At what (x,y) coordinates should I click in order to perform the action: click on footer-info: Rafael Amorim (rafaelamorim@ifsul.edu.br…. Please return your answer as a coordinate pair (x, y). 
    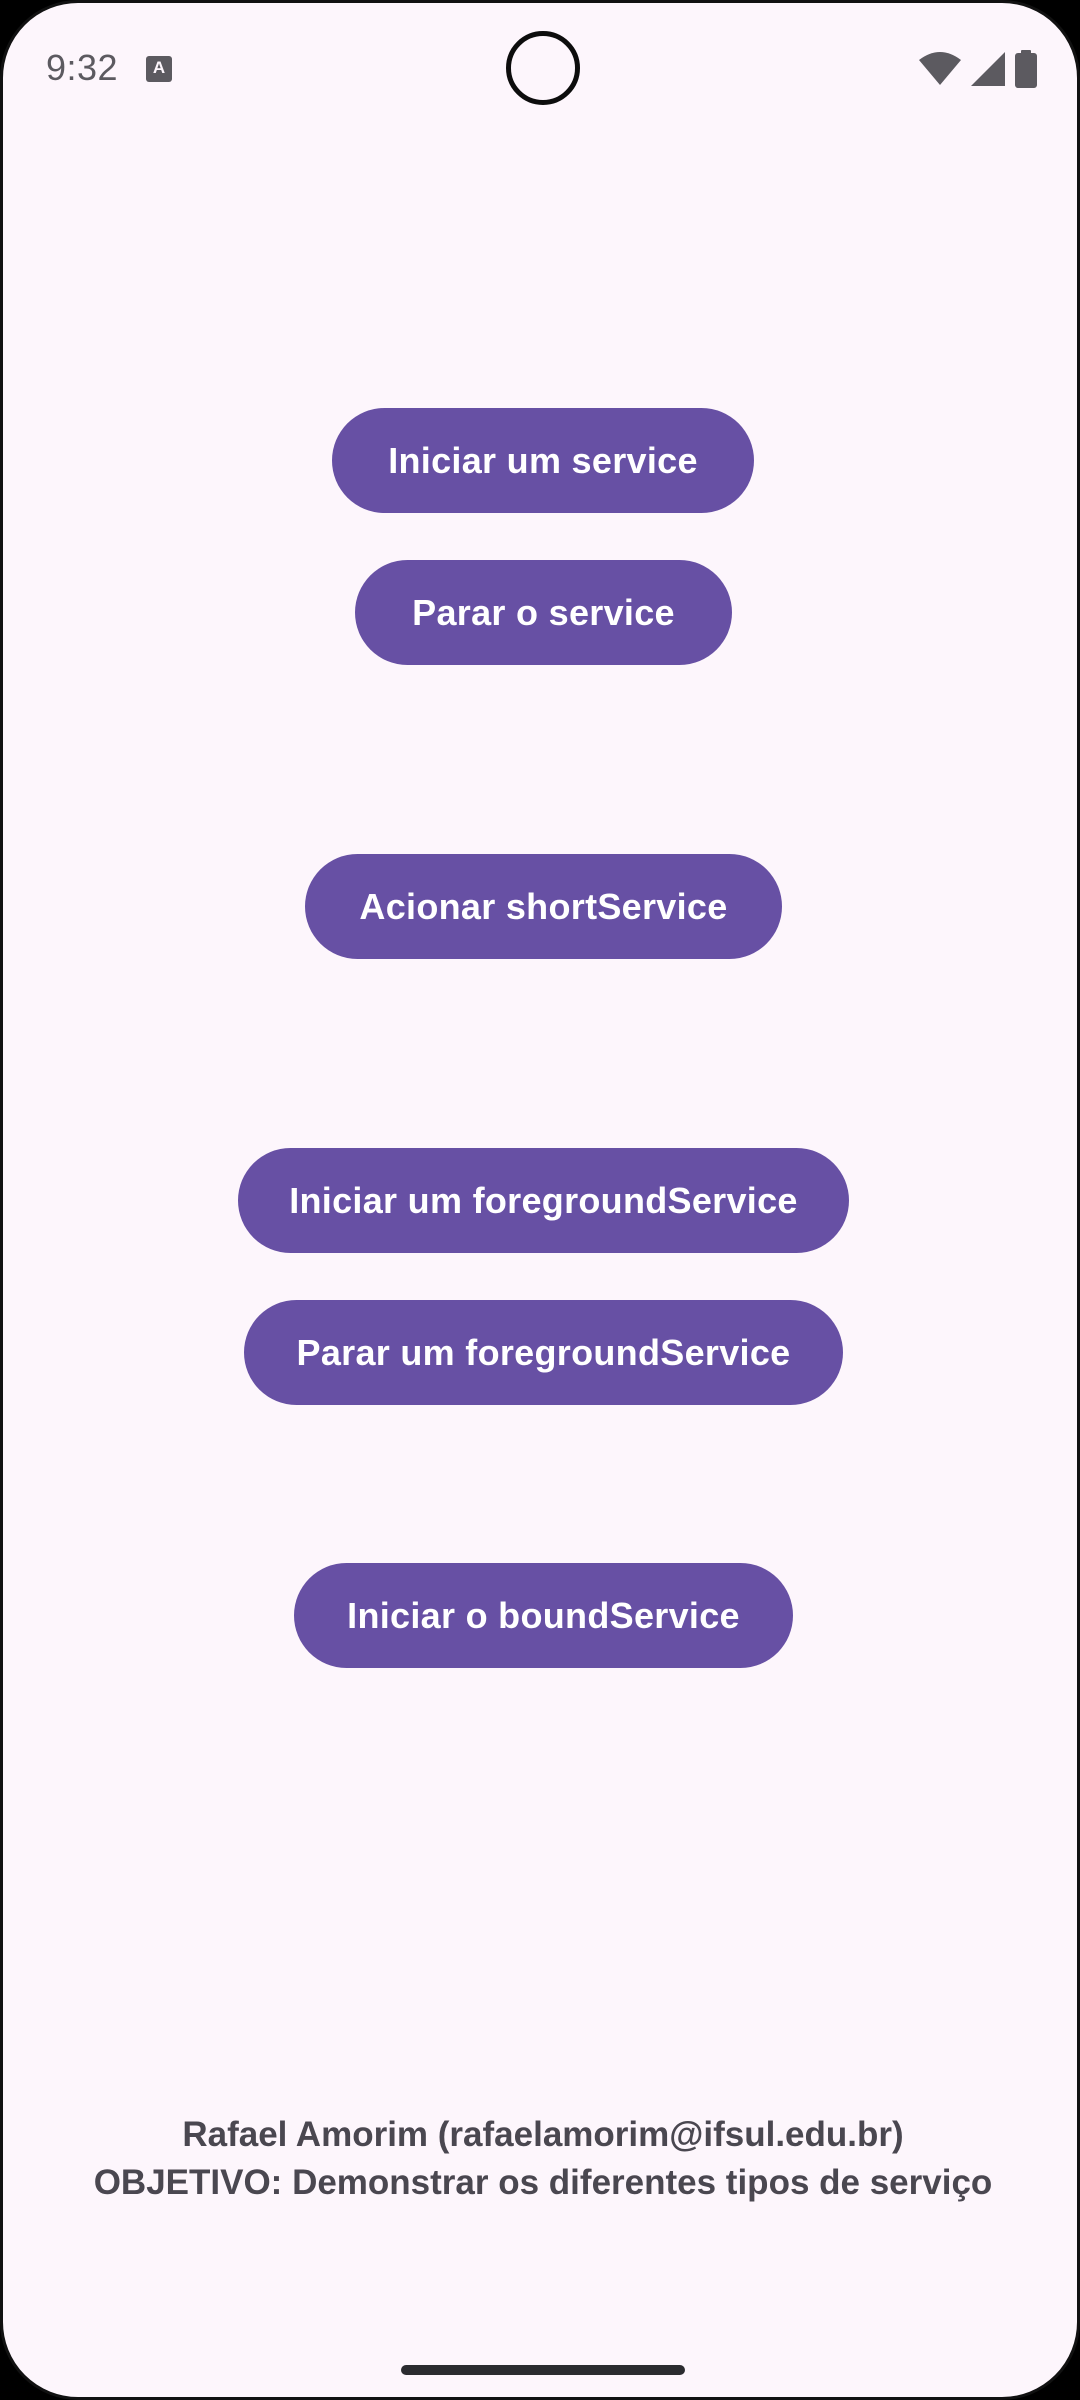
    Looking at the image, I should click on (540, 2159).